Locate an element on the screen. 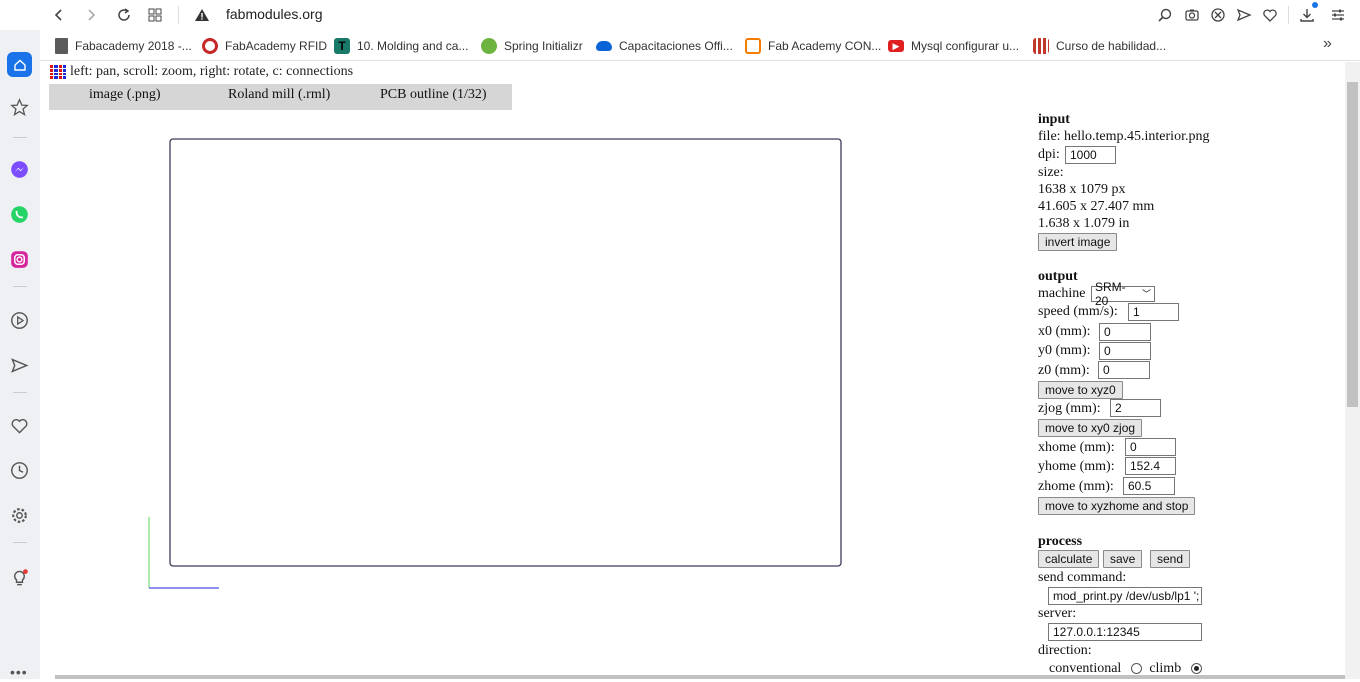 The width and height of the screenshot is (1360, 682). zhome-input: 60.5 is located at coordinates (1149, 486).